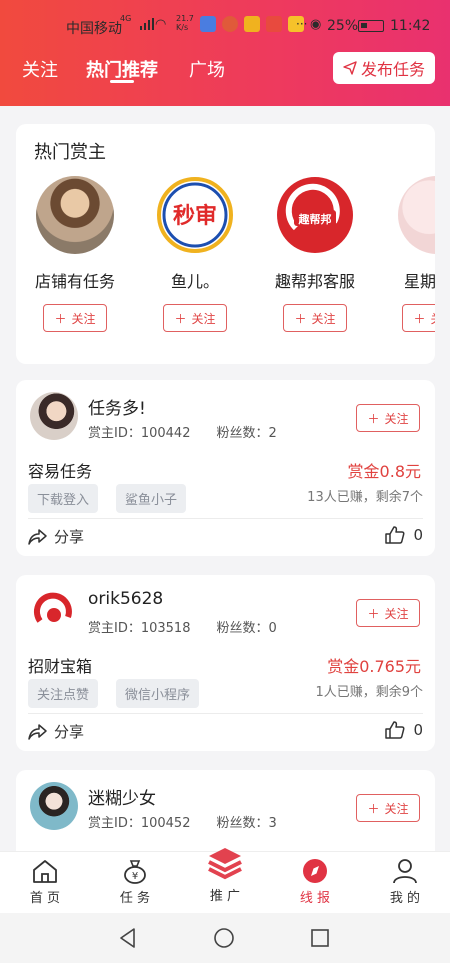 This screenshot has height=963, width=450. What do you see at coordinates (63, 498) in the screenshot?
I see `task-tag: 下载登入` at bounding box center [63, 498].